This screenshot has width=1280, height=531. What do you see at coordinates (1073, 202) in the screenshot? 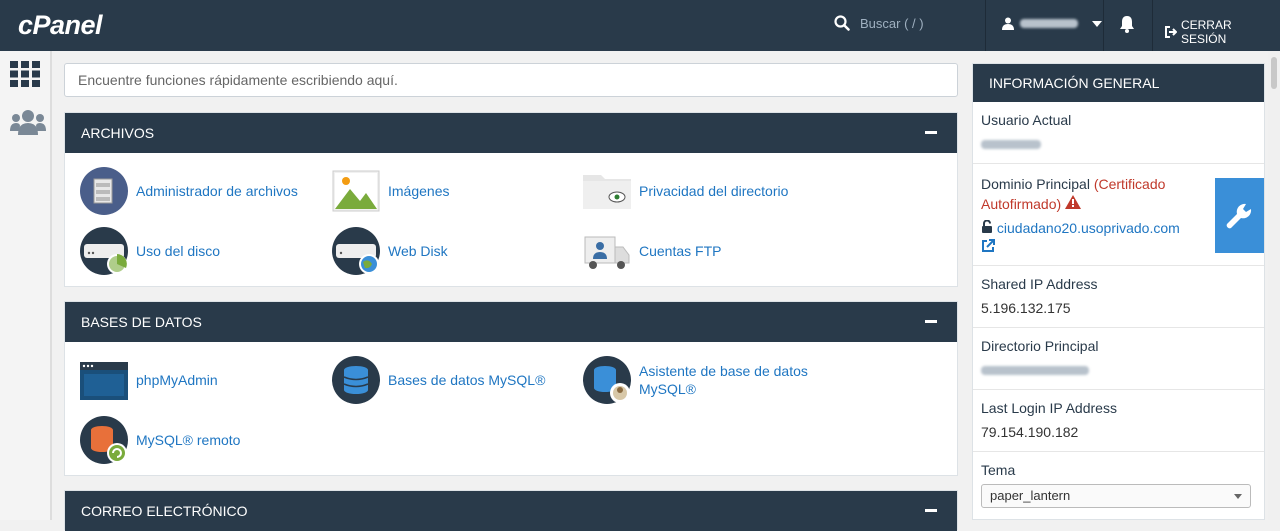
I see `warning-icon` at bounding box center [1073, 202].